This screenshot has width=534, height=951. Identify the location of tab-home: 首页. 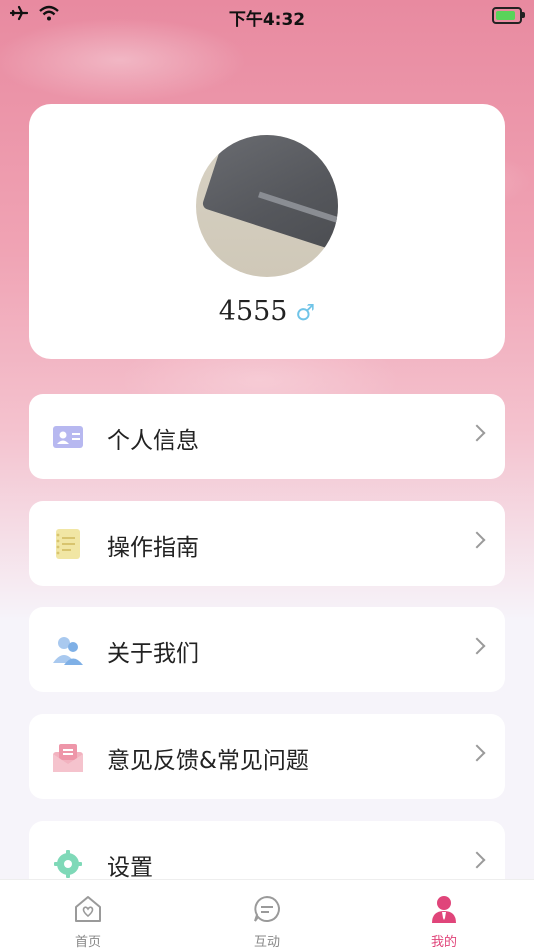
(88, 915).